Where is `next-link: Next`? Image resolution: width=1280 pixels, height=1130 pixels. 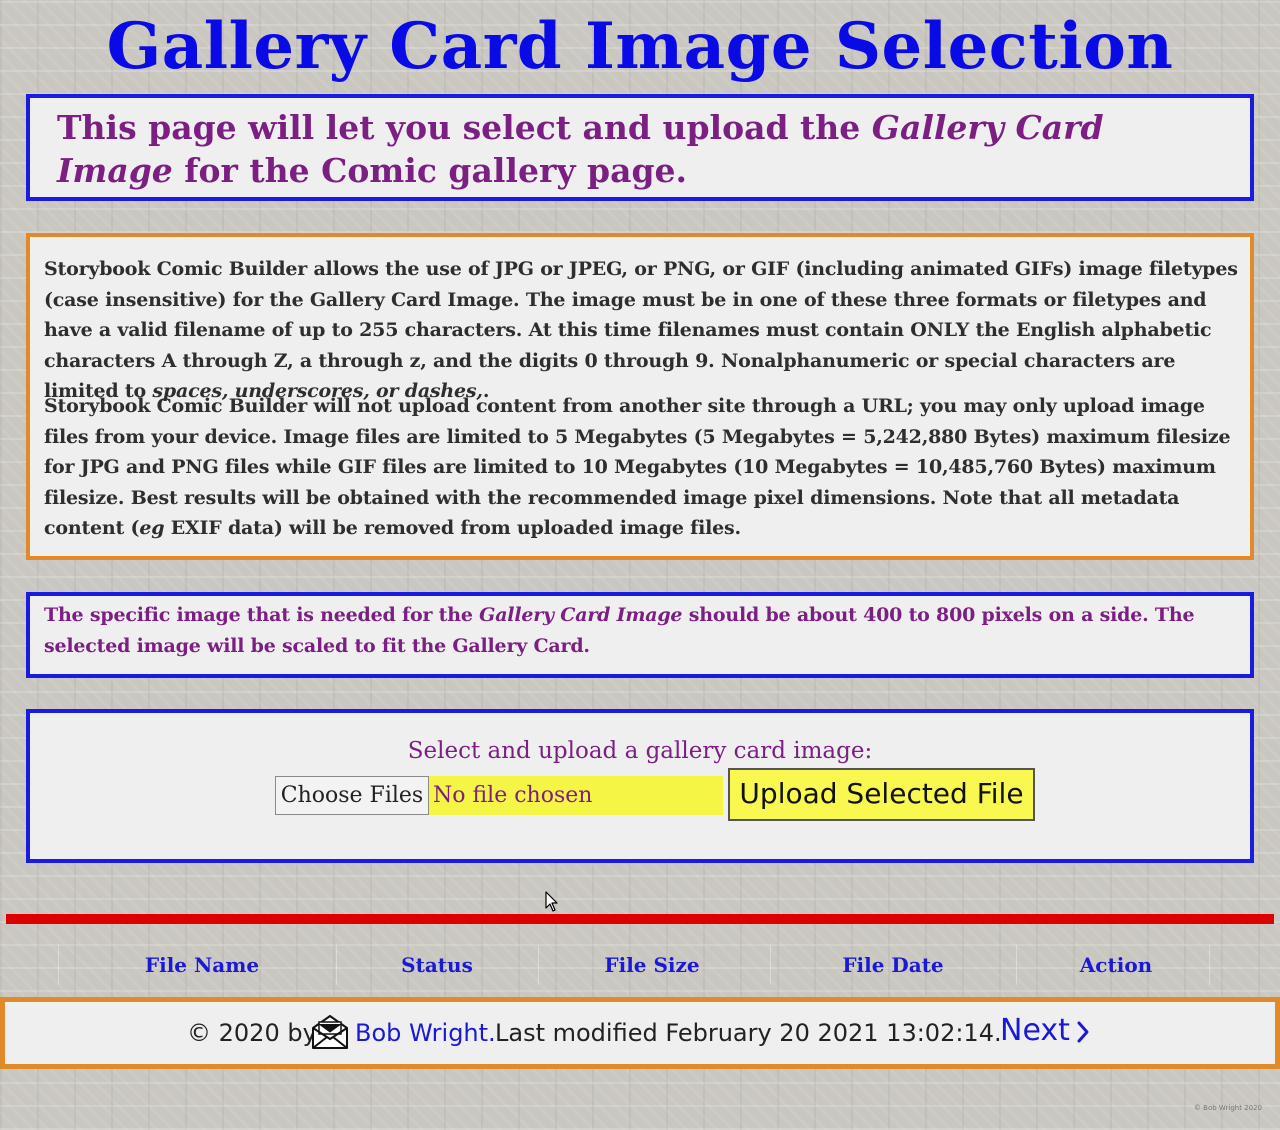 next-link: Next is located at coordinates (1045, 1031).